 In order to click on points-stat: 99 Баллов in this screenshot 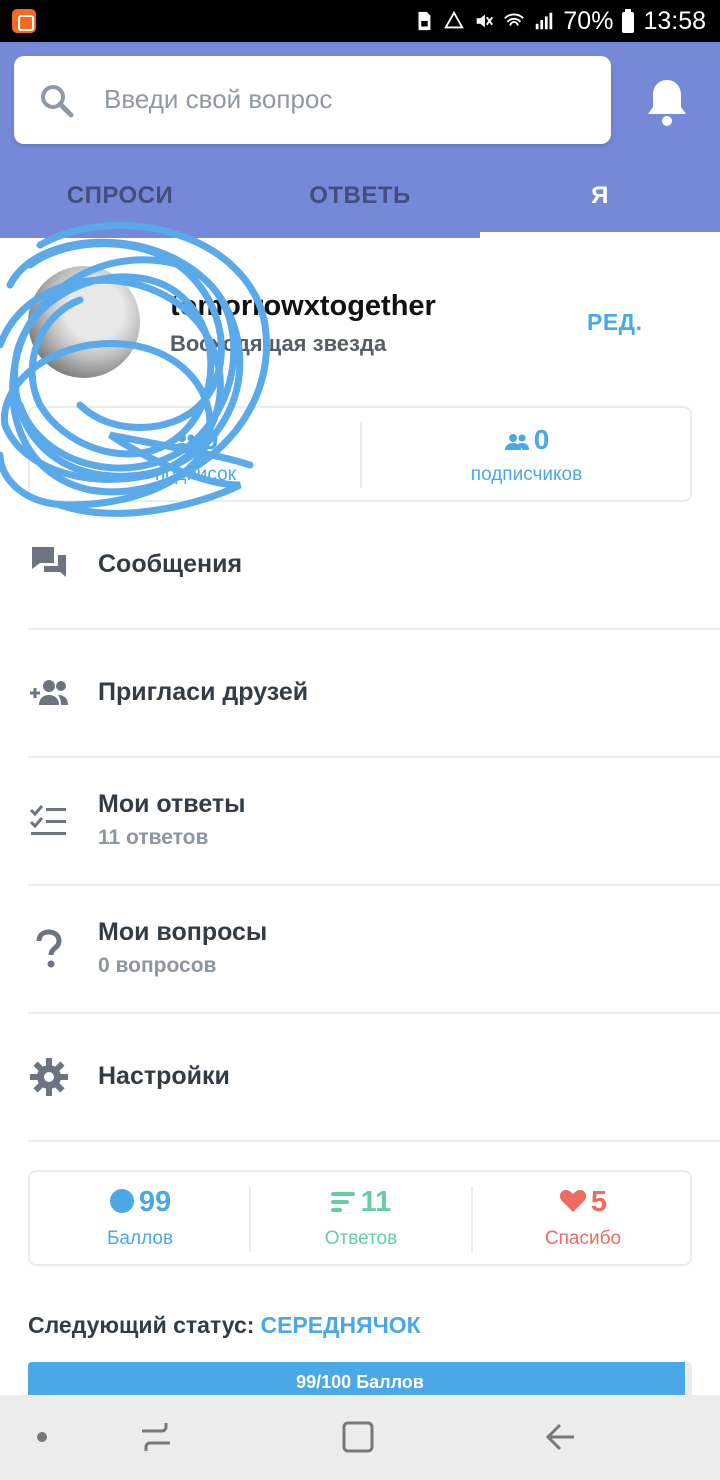, I will do `click(140, 1218)`.